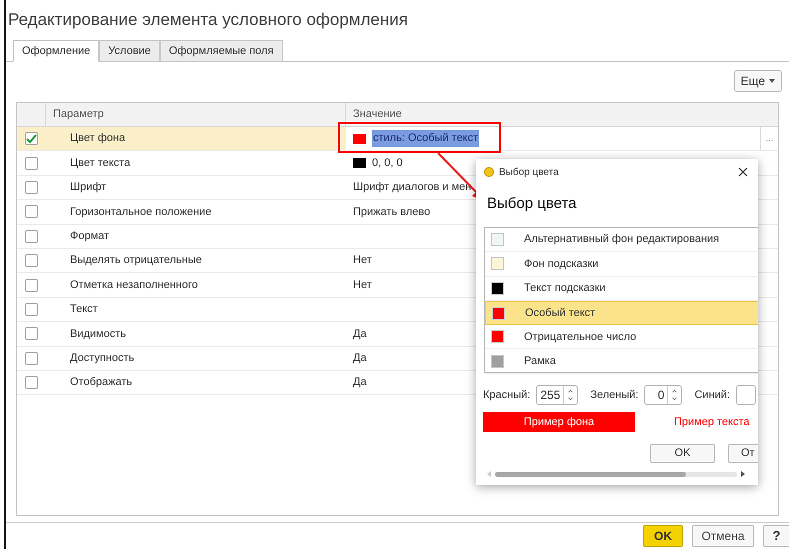 This screenshot has width=789, height=549. Describe the element at coordinates (208, 20) in the screenshot. I see `window-title: Редактирование элемента условного оформления` at that location.